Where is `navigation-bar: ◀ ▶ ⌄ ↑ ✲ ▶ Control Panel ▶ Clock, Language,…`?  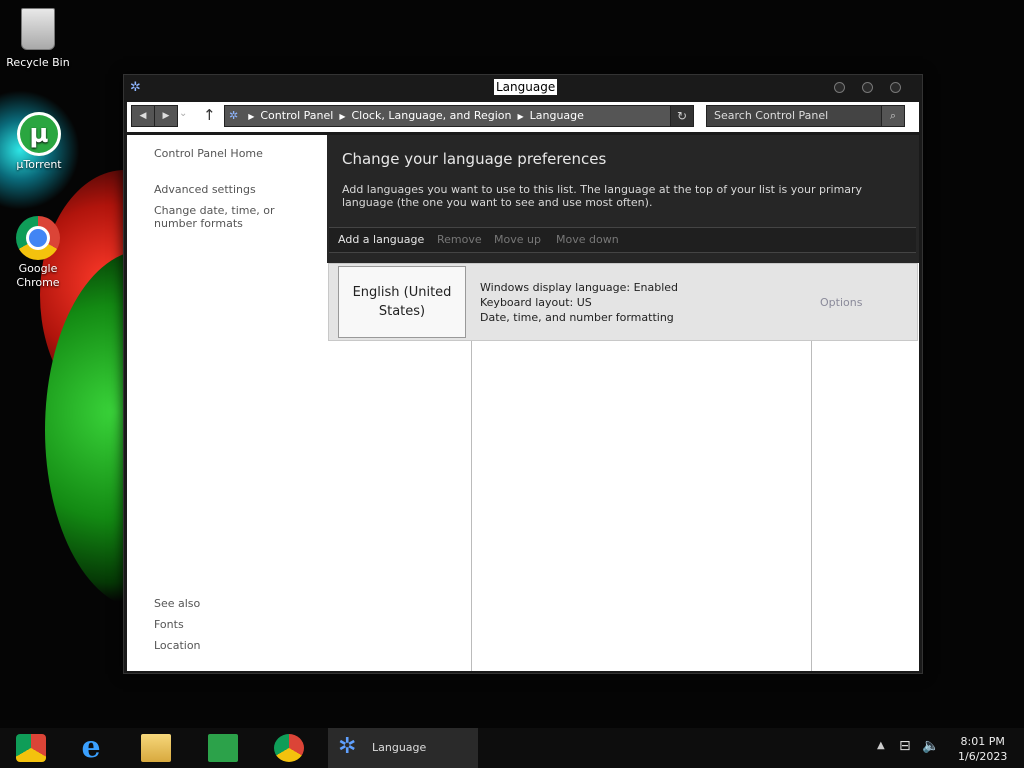
navigation-bar: ◀ ▶ ⌄ ↑ ✲ ▶ Control Panel ▶ Clock, Language,… is located at coordinates (523, 117).